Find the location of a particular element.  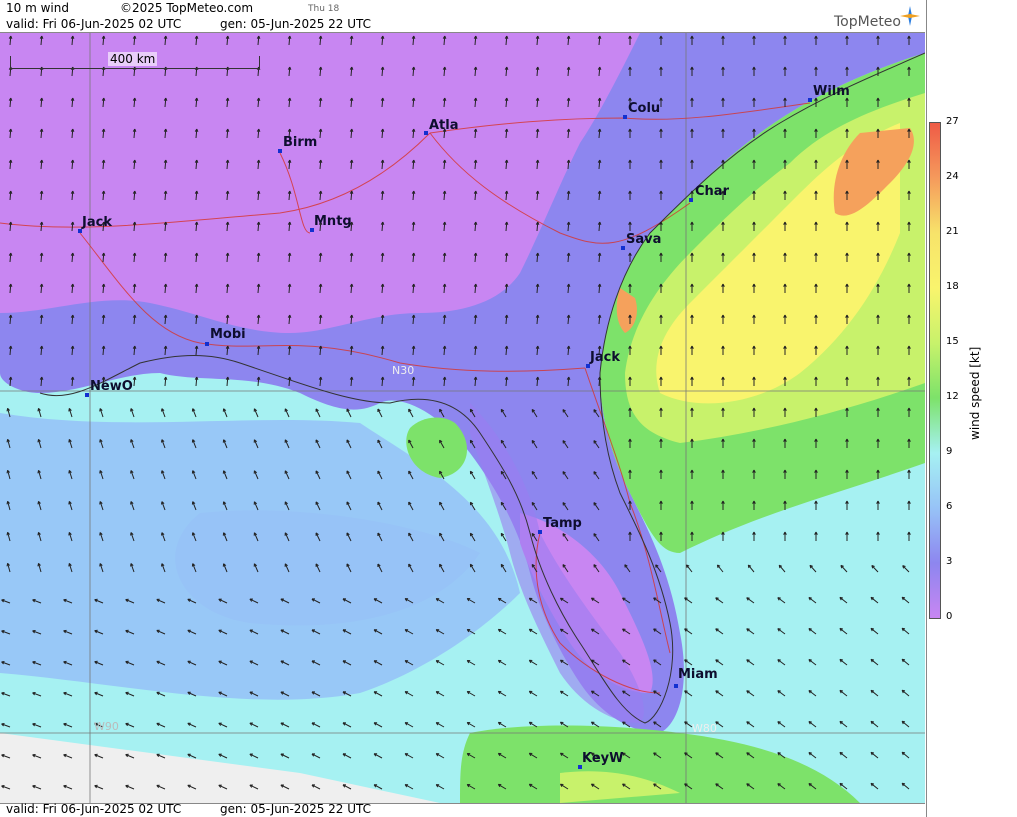

footer-gen: gen: 05-Jun-2025 22 UTC is located at coordinates (296, 809).